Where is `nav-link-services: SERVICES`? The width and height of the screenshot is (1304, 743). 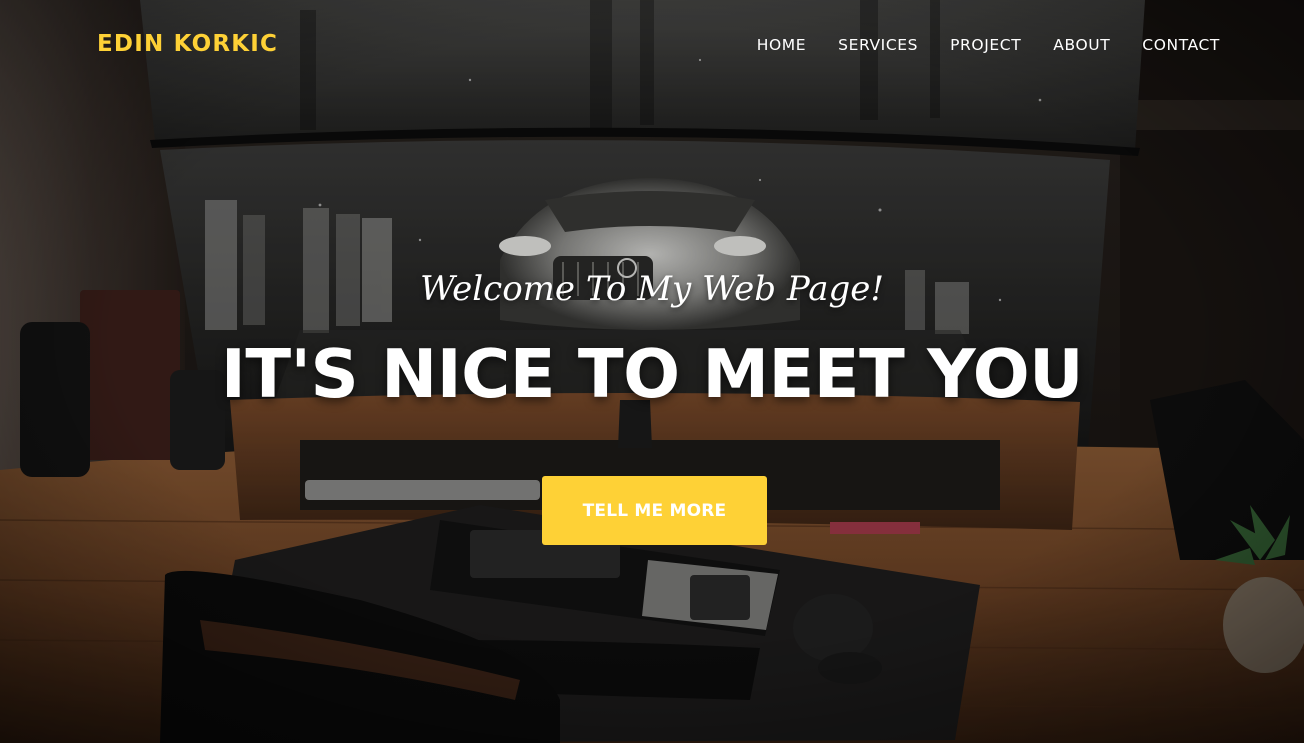 nav-link-services: SERVICES is located at coordinates (878, 45).